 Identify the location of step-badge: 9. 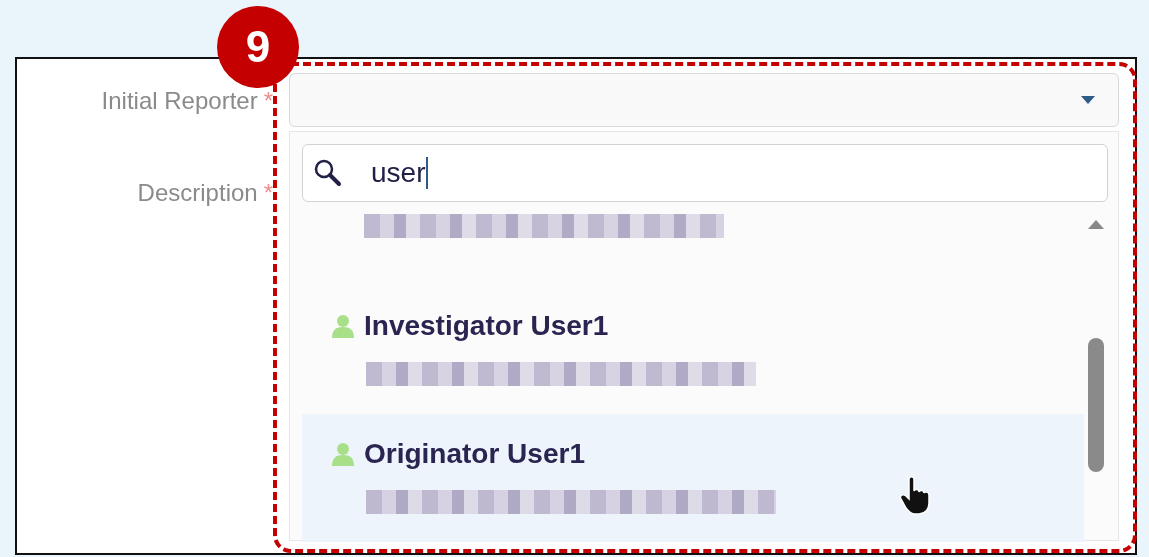
(258, 47).